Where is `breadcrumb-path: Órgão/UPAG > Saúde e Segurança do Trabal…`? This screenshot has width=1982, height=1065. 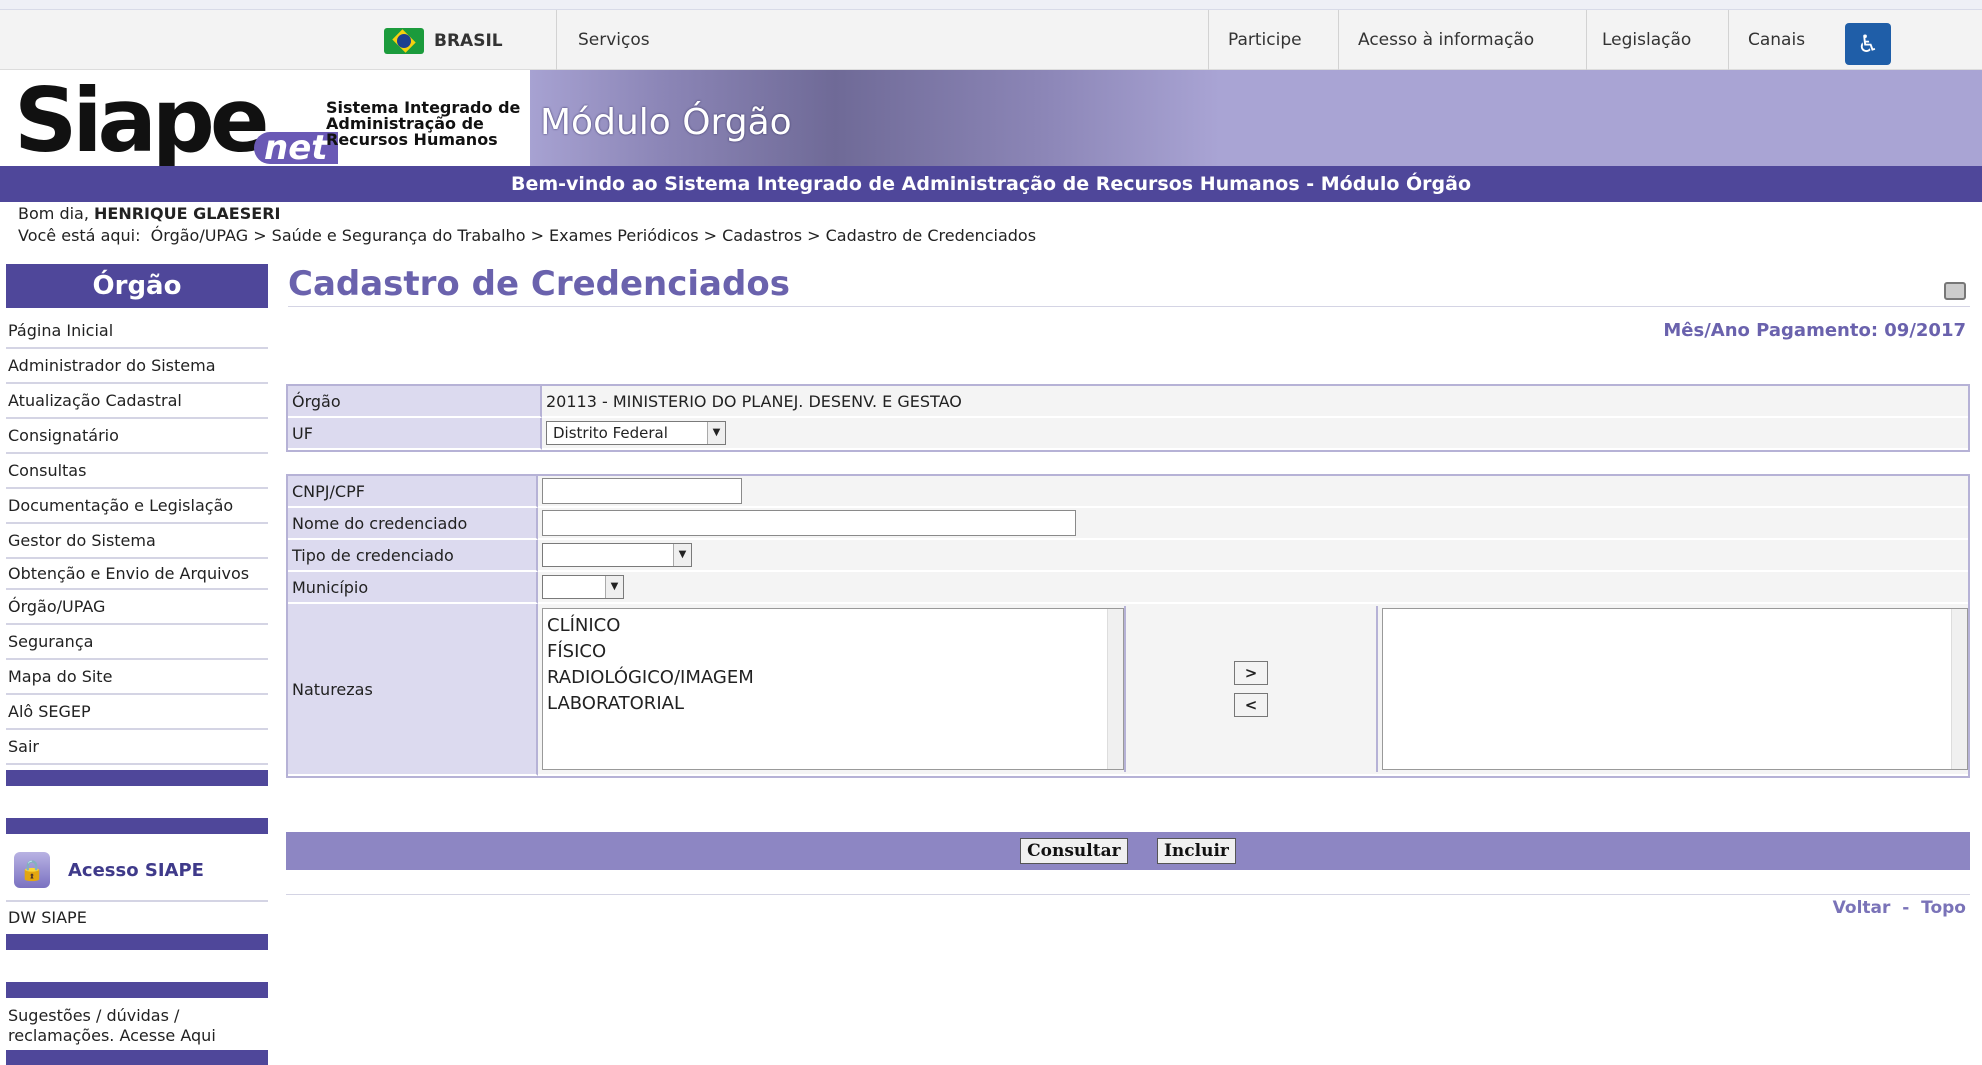 breadcrumb-path: Órgão/UPAG > Saúde e Segurança do Trabal… is located at coordinates (593, 235).